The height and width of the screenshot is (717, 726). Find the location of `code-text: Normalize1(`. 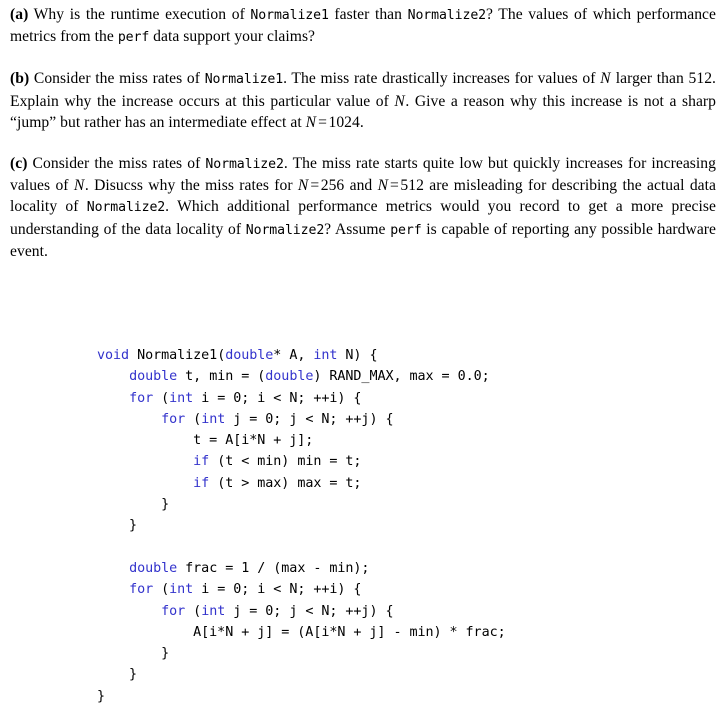

code-text: Normalize1( is located at coordinates (177, 355).